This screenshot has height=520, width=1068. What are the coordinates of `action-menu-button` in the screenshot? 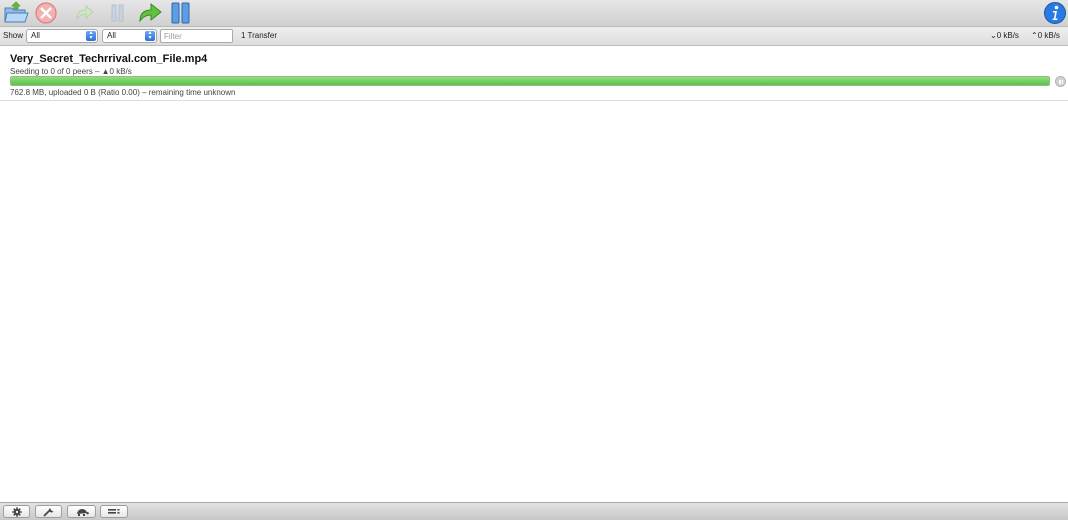 It's located at (16, 511).